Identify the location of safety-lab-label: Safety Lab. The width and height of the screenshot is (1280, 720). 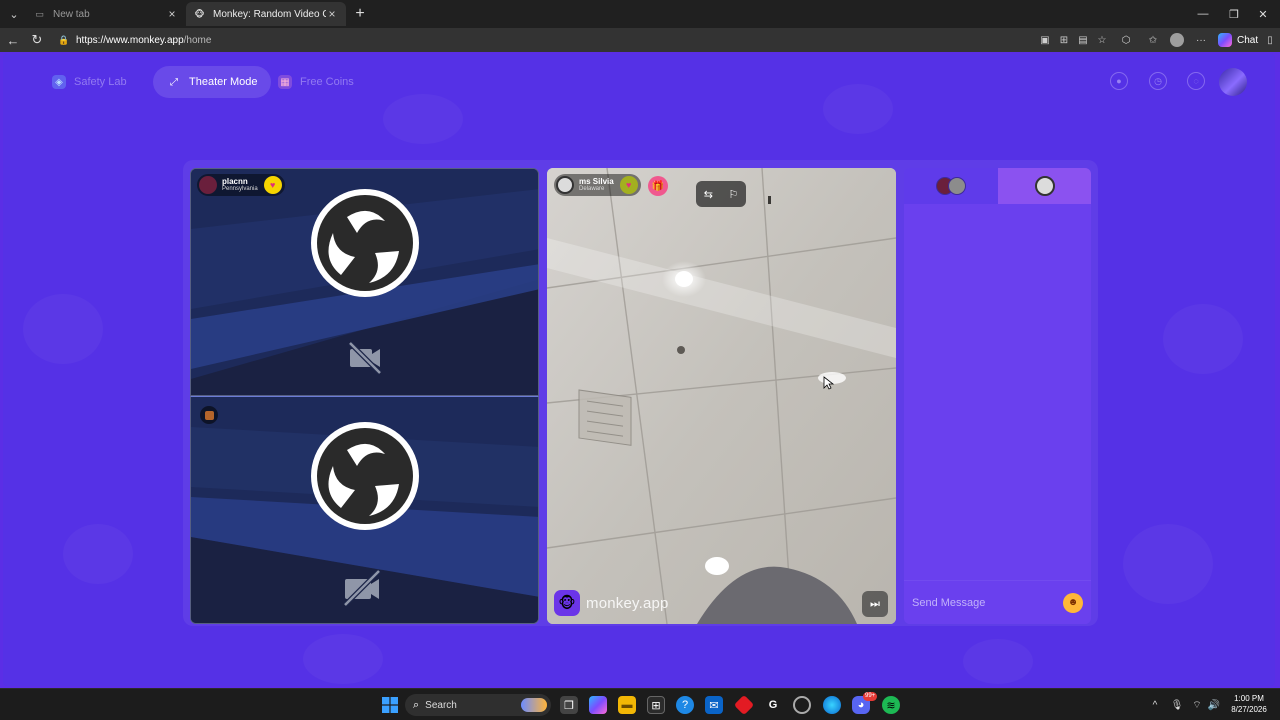
(100, 82).